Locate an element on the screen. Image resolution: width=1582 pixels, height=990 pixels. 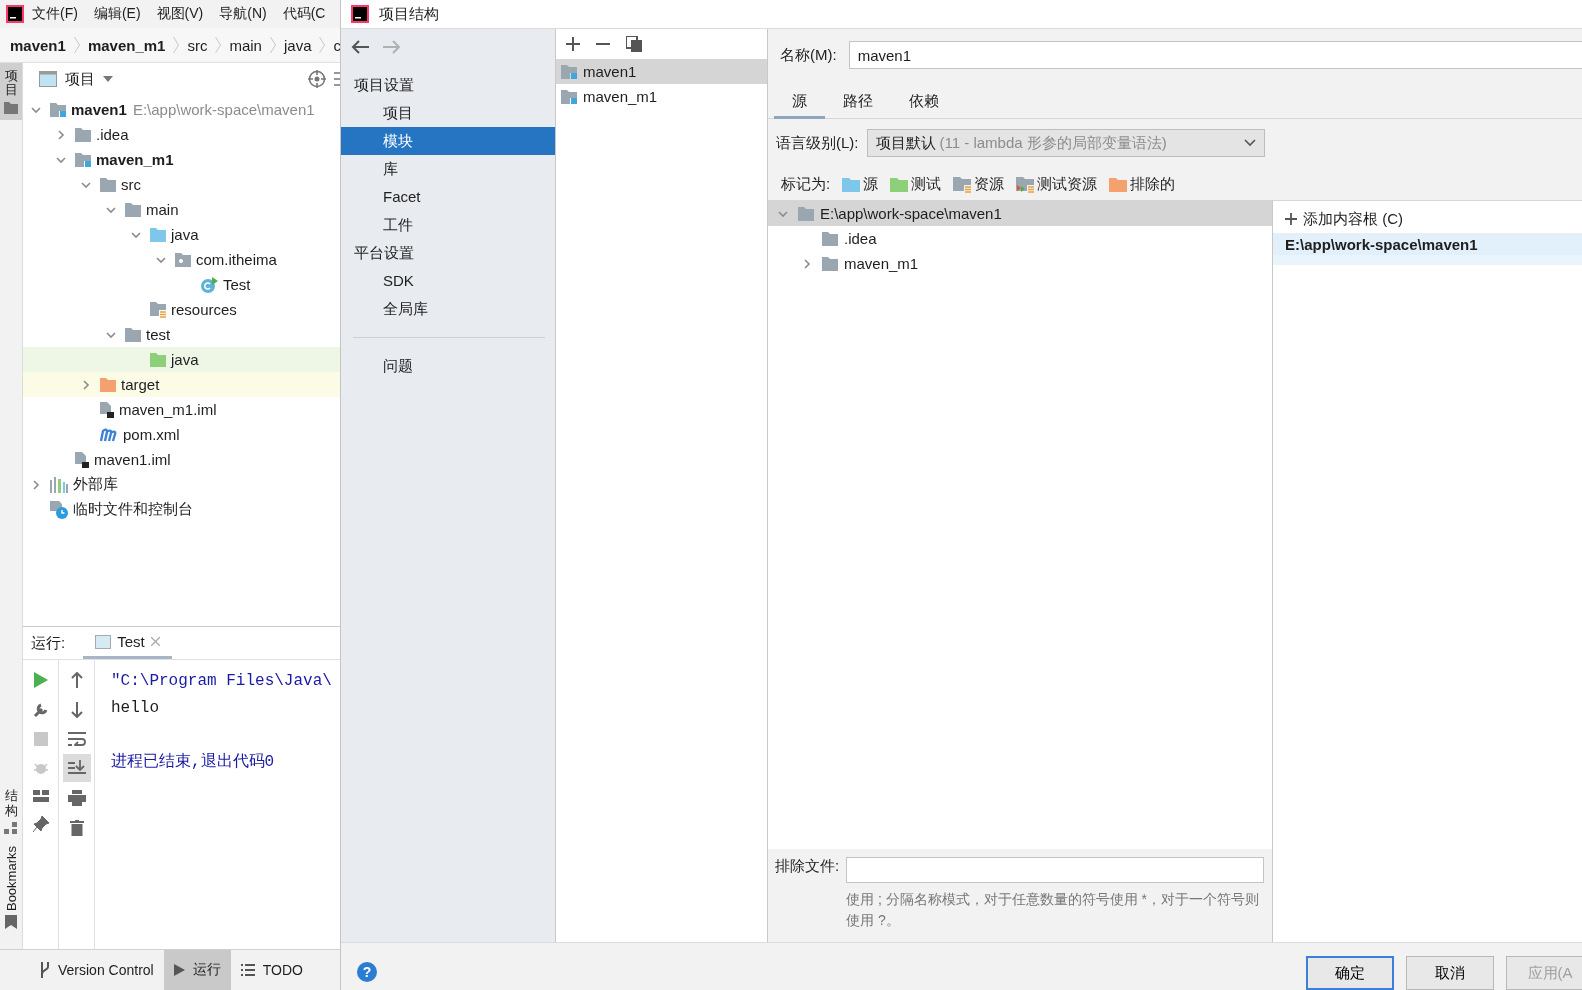
tree-item: pom.xml is located at coordinates (181, 434).